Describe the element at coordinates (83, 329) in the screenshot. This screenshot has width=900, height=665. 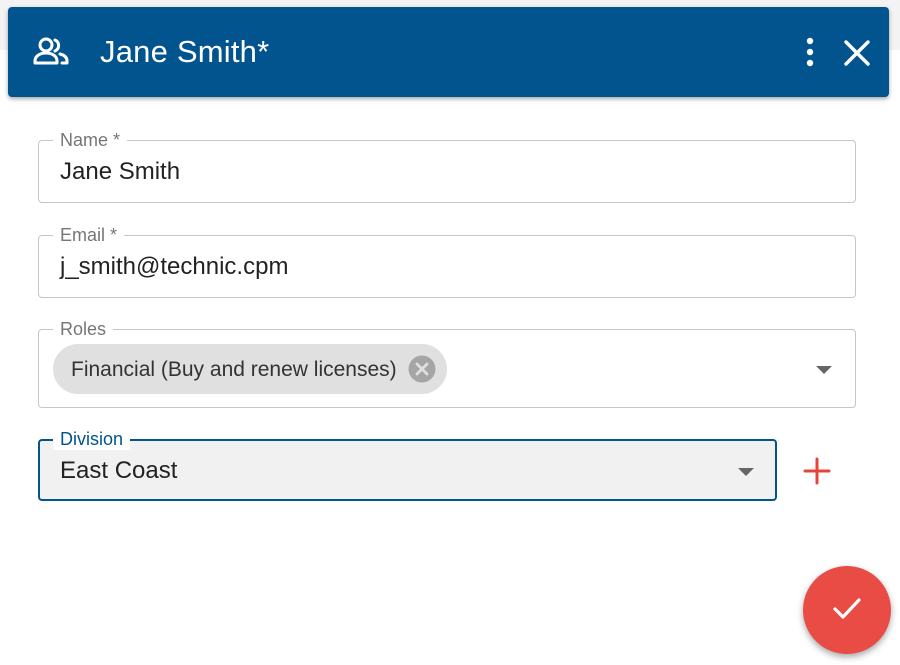
I see `roles-label: Roles` at that location.